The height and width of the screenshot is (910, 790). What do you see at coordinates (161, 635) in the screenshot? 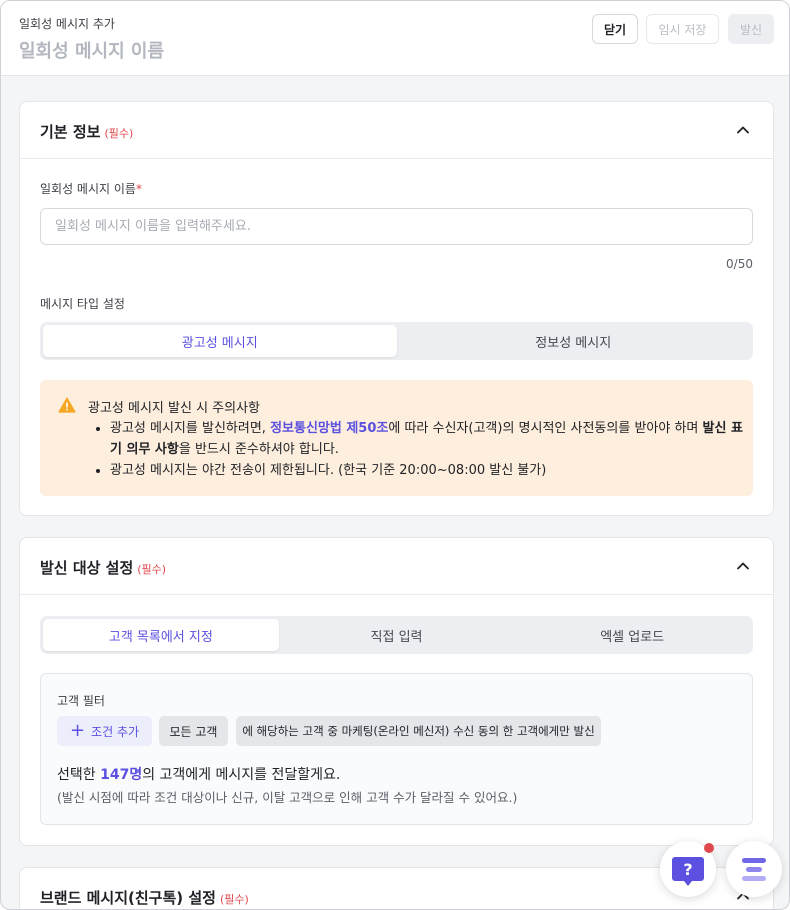
I see `tab-customer-list: 고객 목록에서 지정` at bounding box center [161, 635].